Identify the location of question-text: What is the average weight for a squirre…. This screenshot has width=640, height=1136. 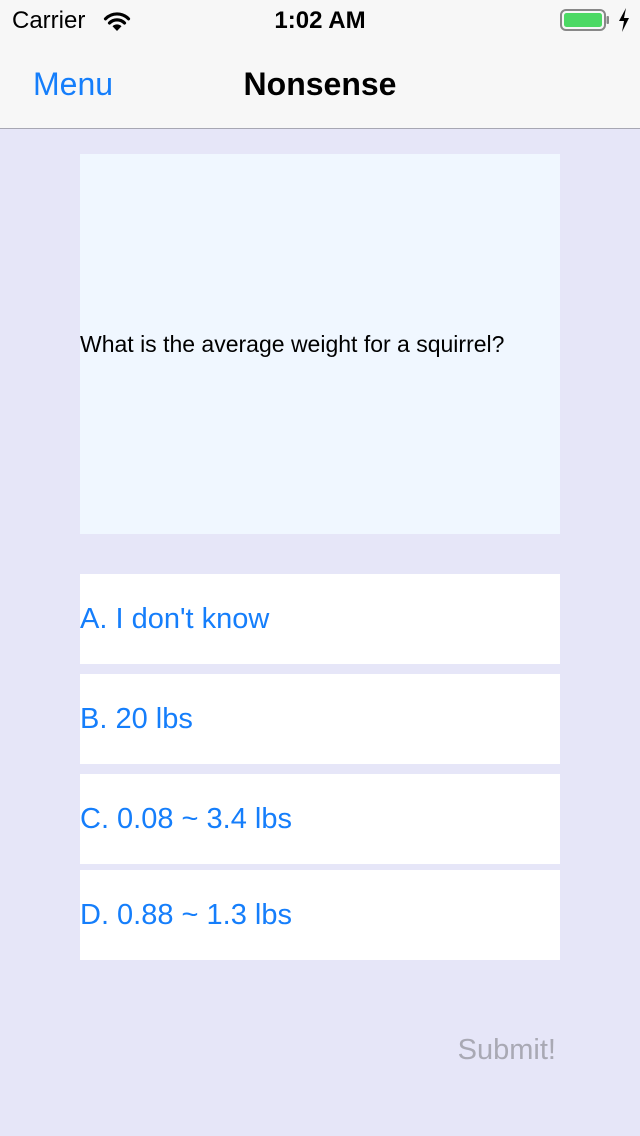
(292, 343).